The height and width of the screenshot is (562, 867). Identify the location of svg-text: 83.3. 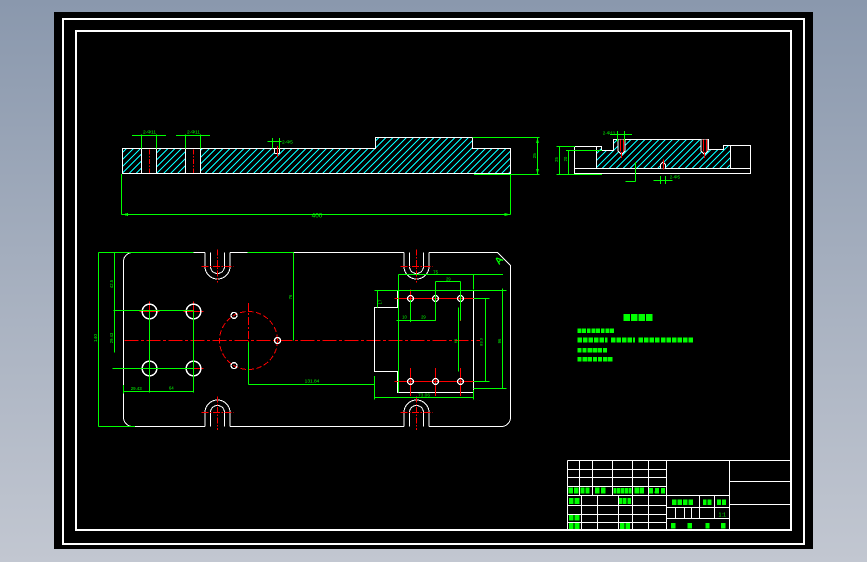
(480, 341).